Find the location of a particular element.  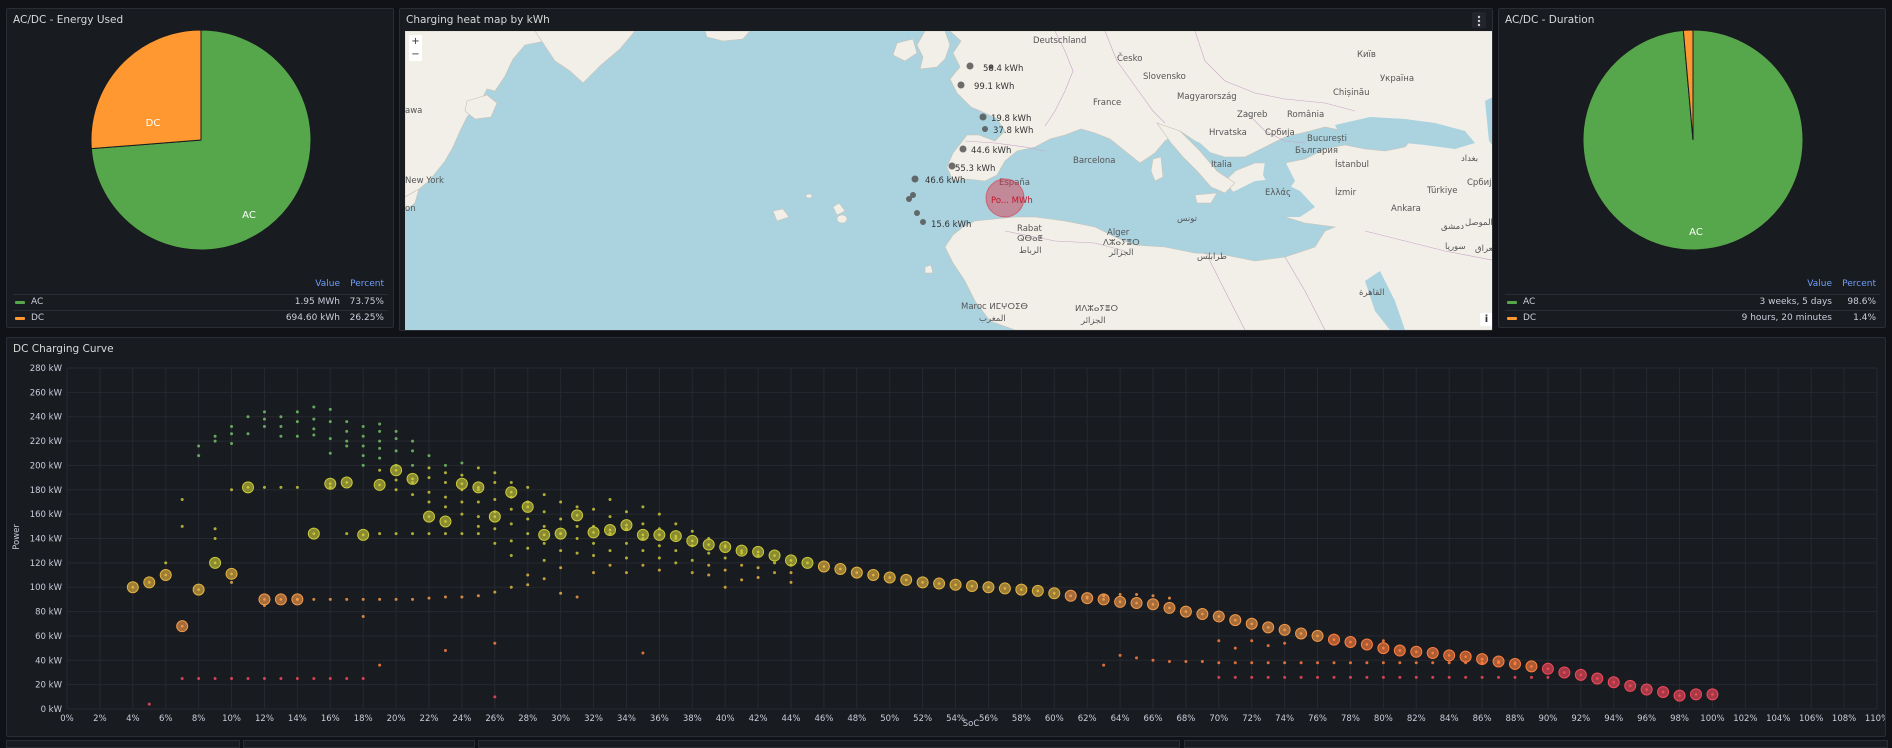

x-tick-label: 66% is located at coordinates (1153, 719).